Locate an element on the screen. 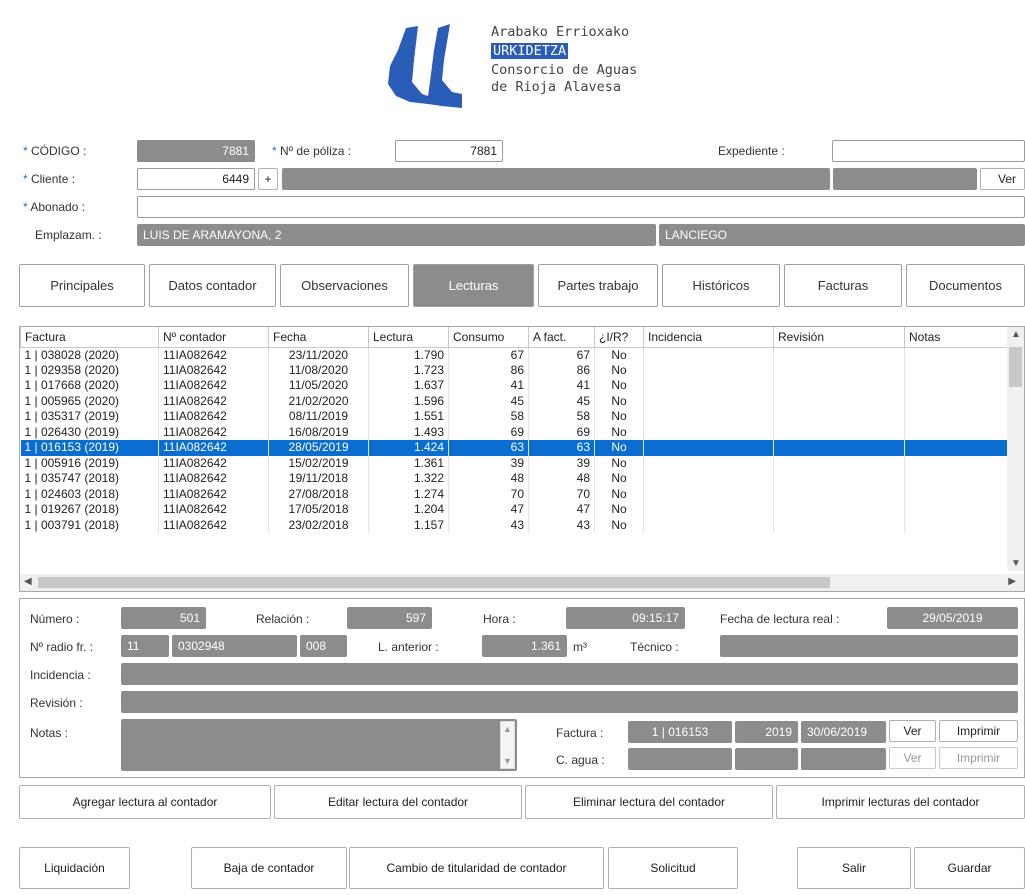  vscroll-thumb is located at coordinates (1015, 367).